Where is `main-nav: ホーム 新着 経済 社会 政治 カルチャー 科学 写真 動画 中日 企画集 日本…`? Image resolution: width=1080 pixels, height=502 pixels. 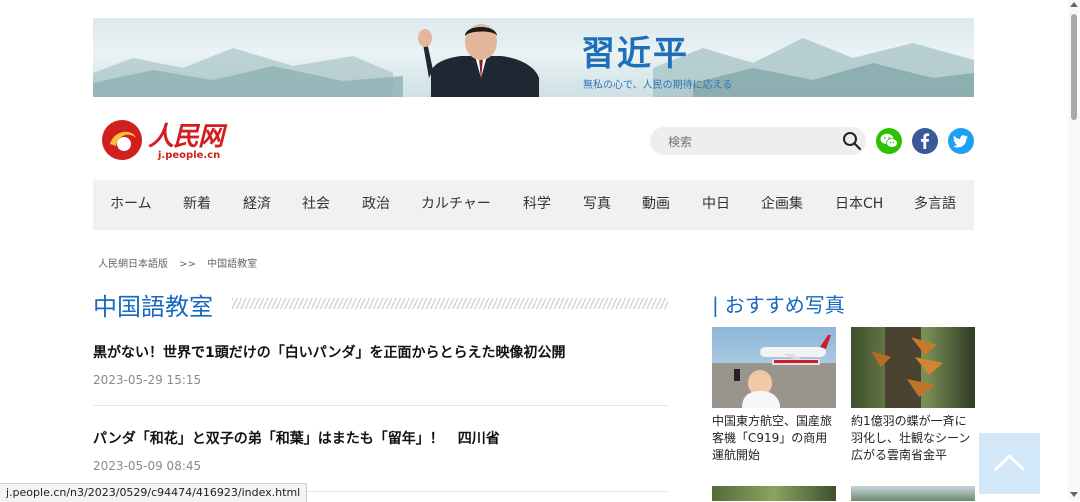 main-nav: ホーム 新着 経済 社会 政治 カルチャー 科学 写真 動画 中日 企画集 日本… is located at coordinates (533, 205).